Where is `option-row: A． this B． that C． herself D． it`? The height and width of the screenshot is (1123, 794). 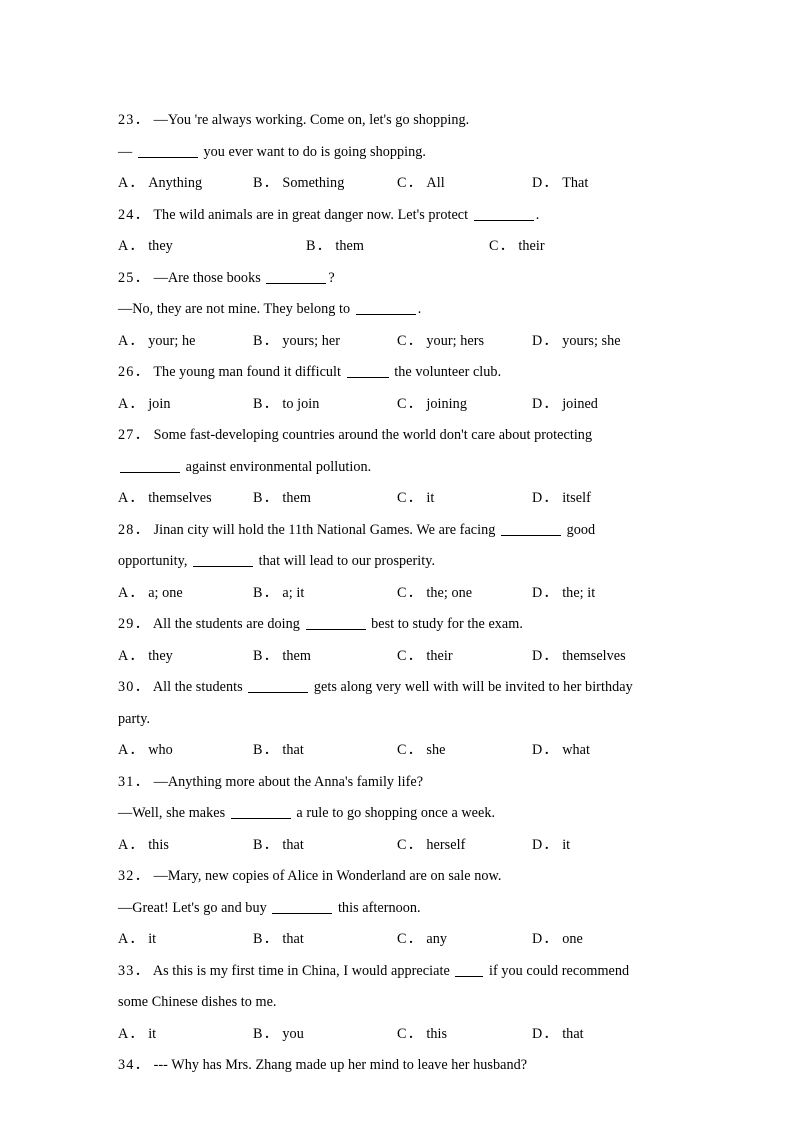
option-row: A． this B． that C． herself D． it is located at coordinates (386, 846).